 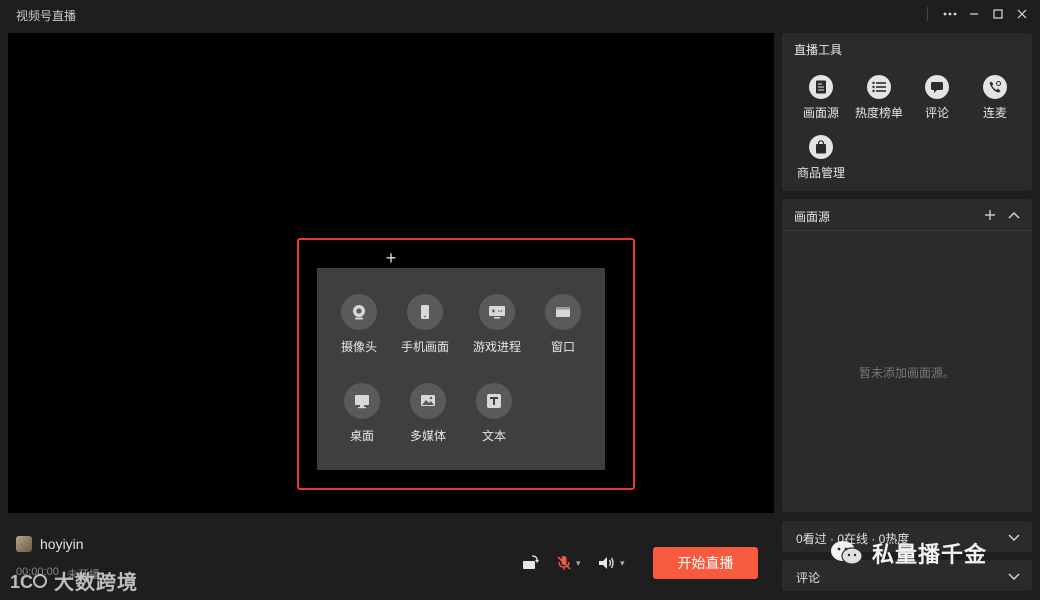 I want to click on username: hoyiyin, so click(x=62, y=544).